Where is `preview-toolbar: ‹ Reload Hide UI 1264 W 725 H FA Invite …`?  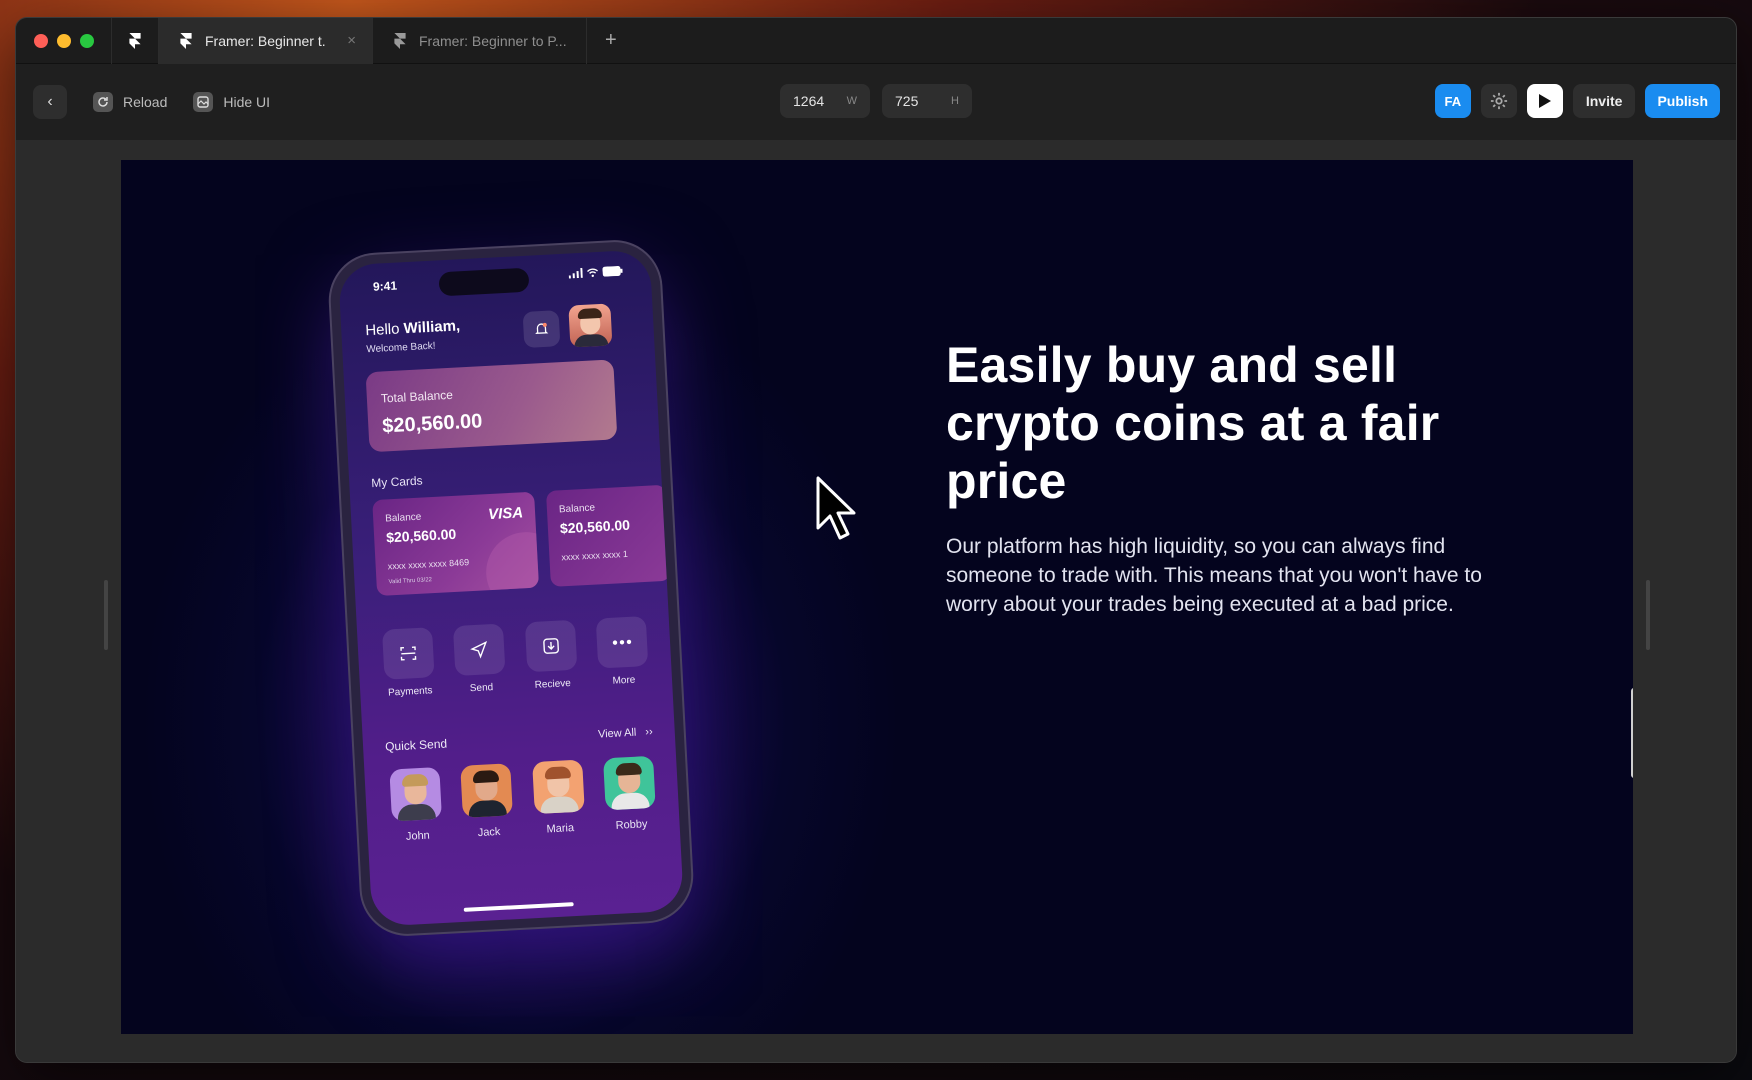 preview-toolbar: ‹ Reload Hide UI 1264 W 725 H FA Invite … is located at coordinates (876, 102).